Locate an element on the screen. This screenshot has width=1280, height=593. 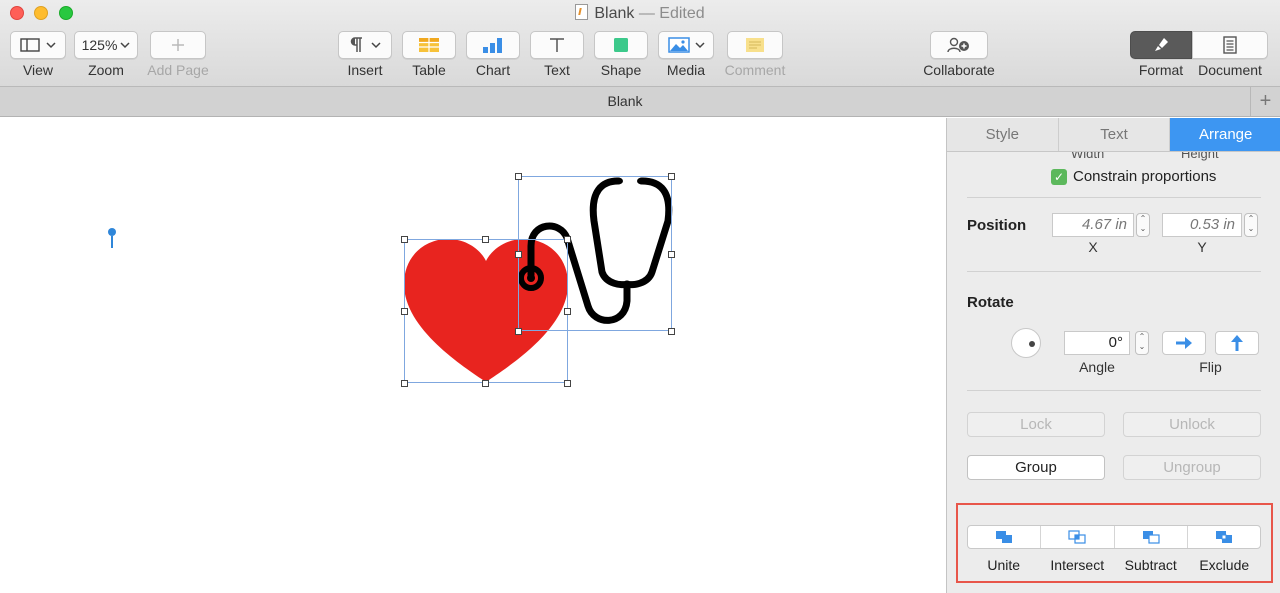
chart-button is located at coordinates (493, 45).